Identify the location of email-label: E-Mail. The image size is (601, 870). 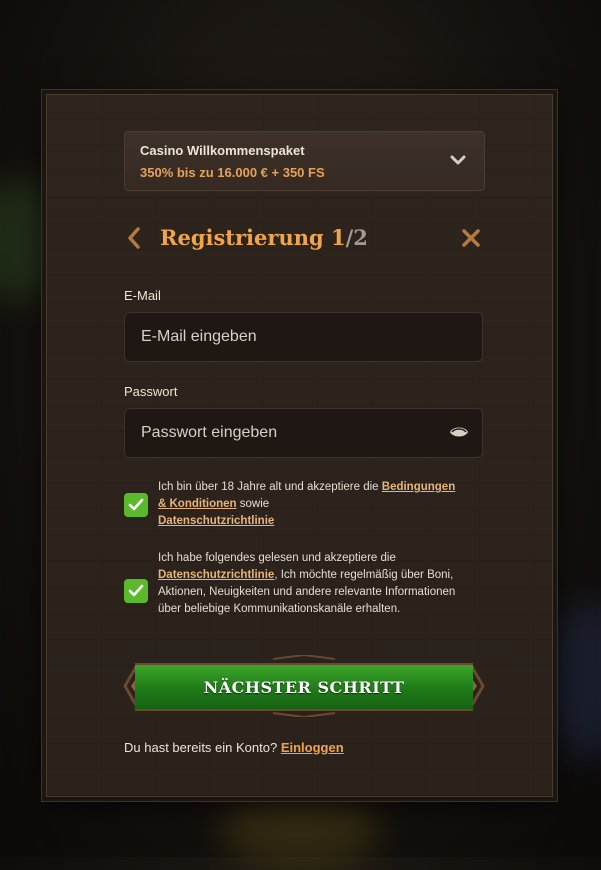
(142, 295).